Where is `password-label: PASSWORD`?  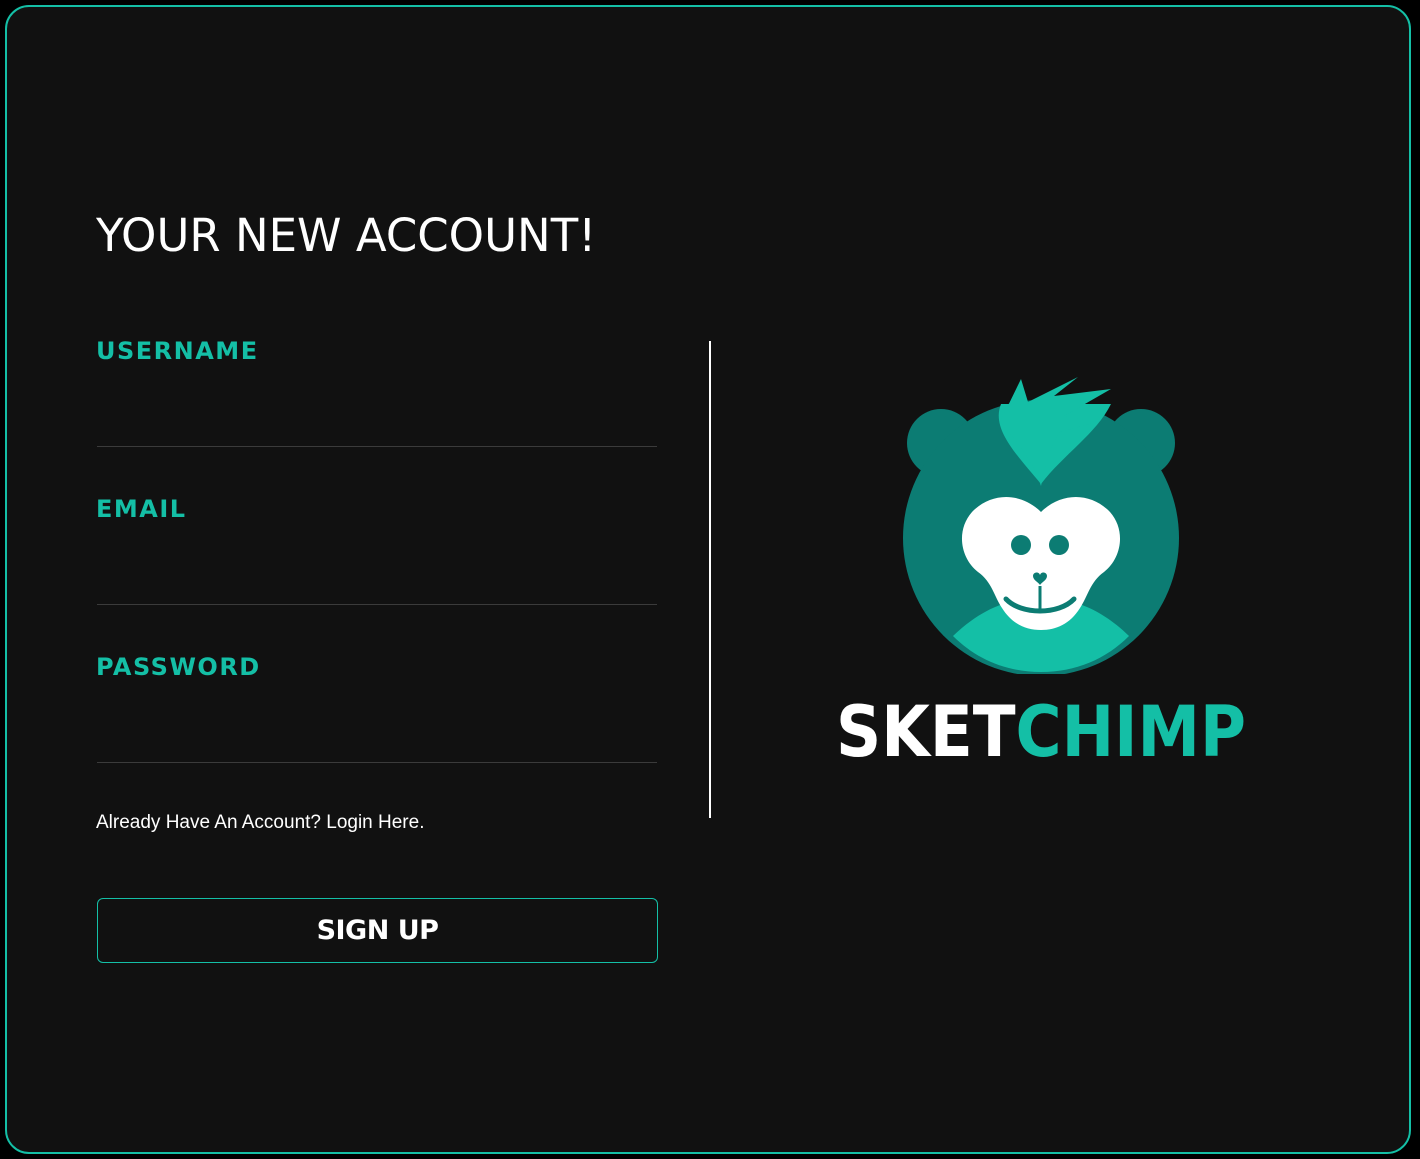
password-label: PASSWORD is located at coordinates (178, 667).